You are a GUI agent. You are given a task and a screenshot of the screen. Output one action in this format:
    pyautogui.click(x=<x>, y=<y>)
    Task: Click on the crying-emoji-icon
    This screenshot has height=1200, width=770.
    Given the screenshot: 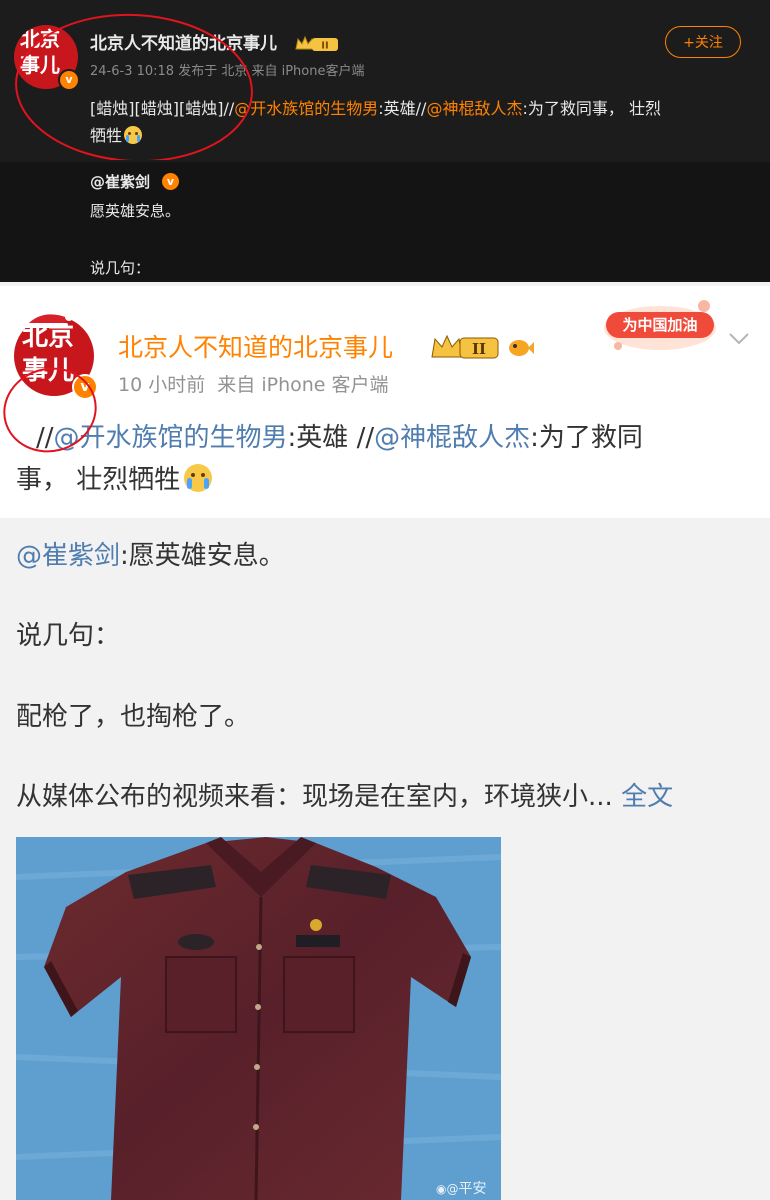 What is the action you would take?
    pyautogui.click(x=198, y=478)
    